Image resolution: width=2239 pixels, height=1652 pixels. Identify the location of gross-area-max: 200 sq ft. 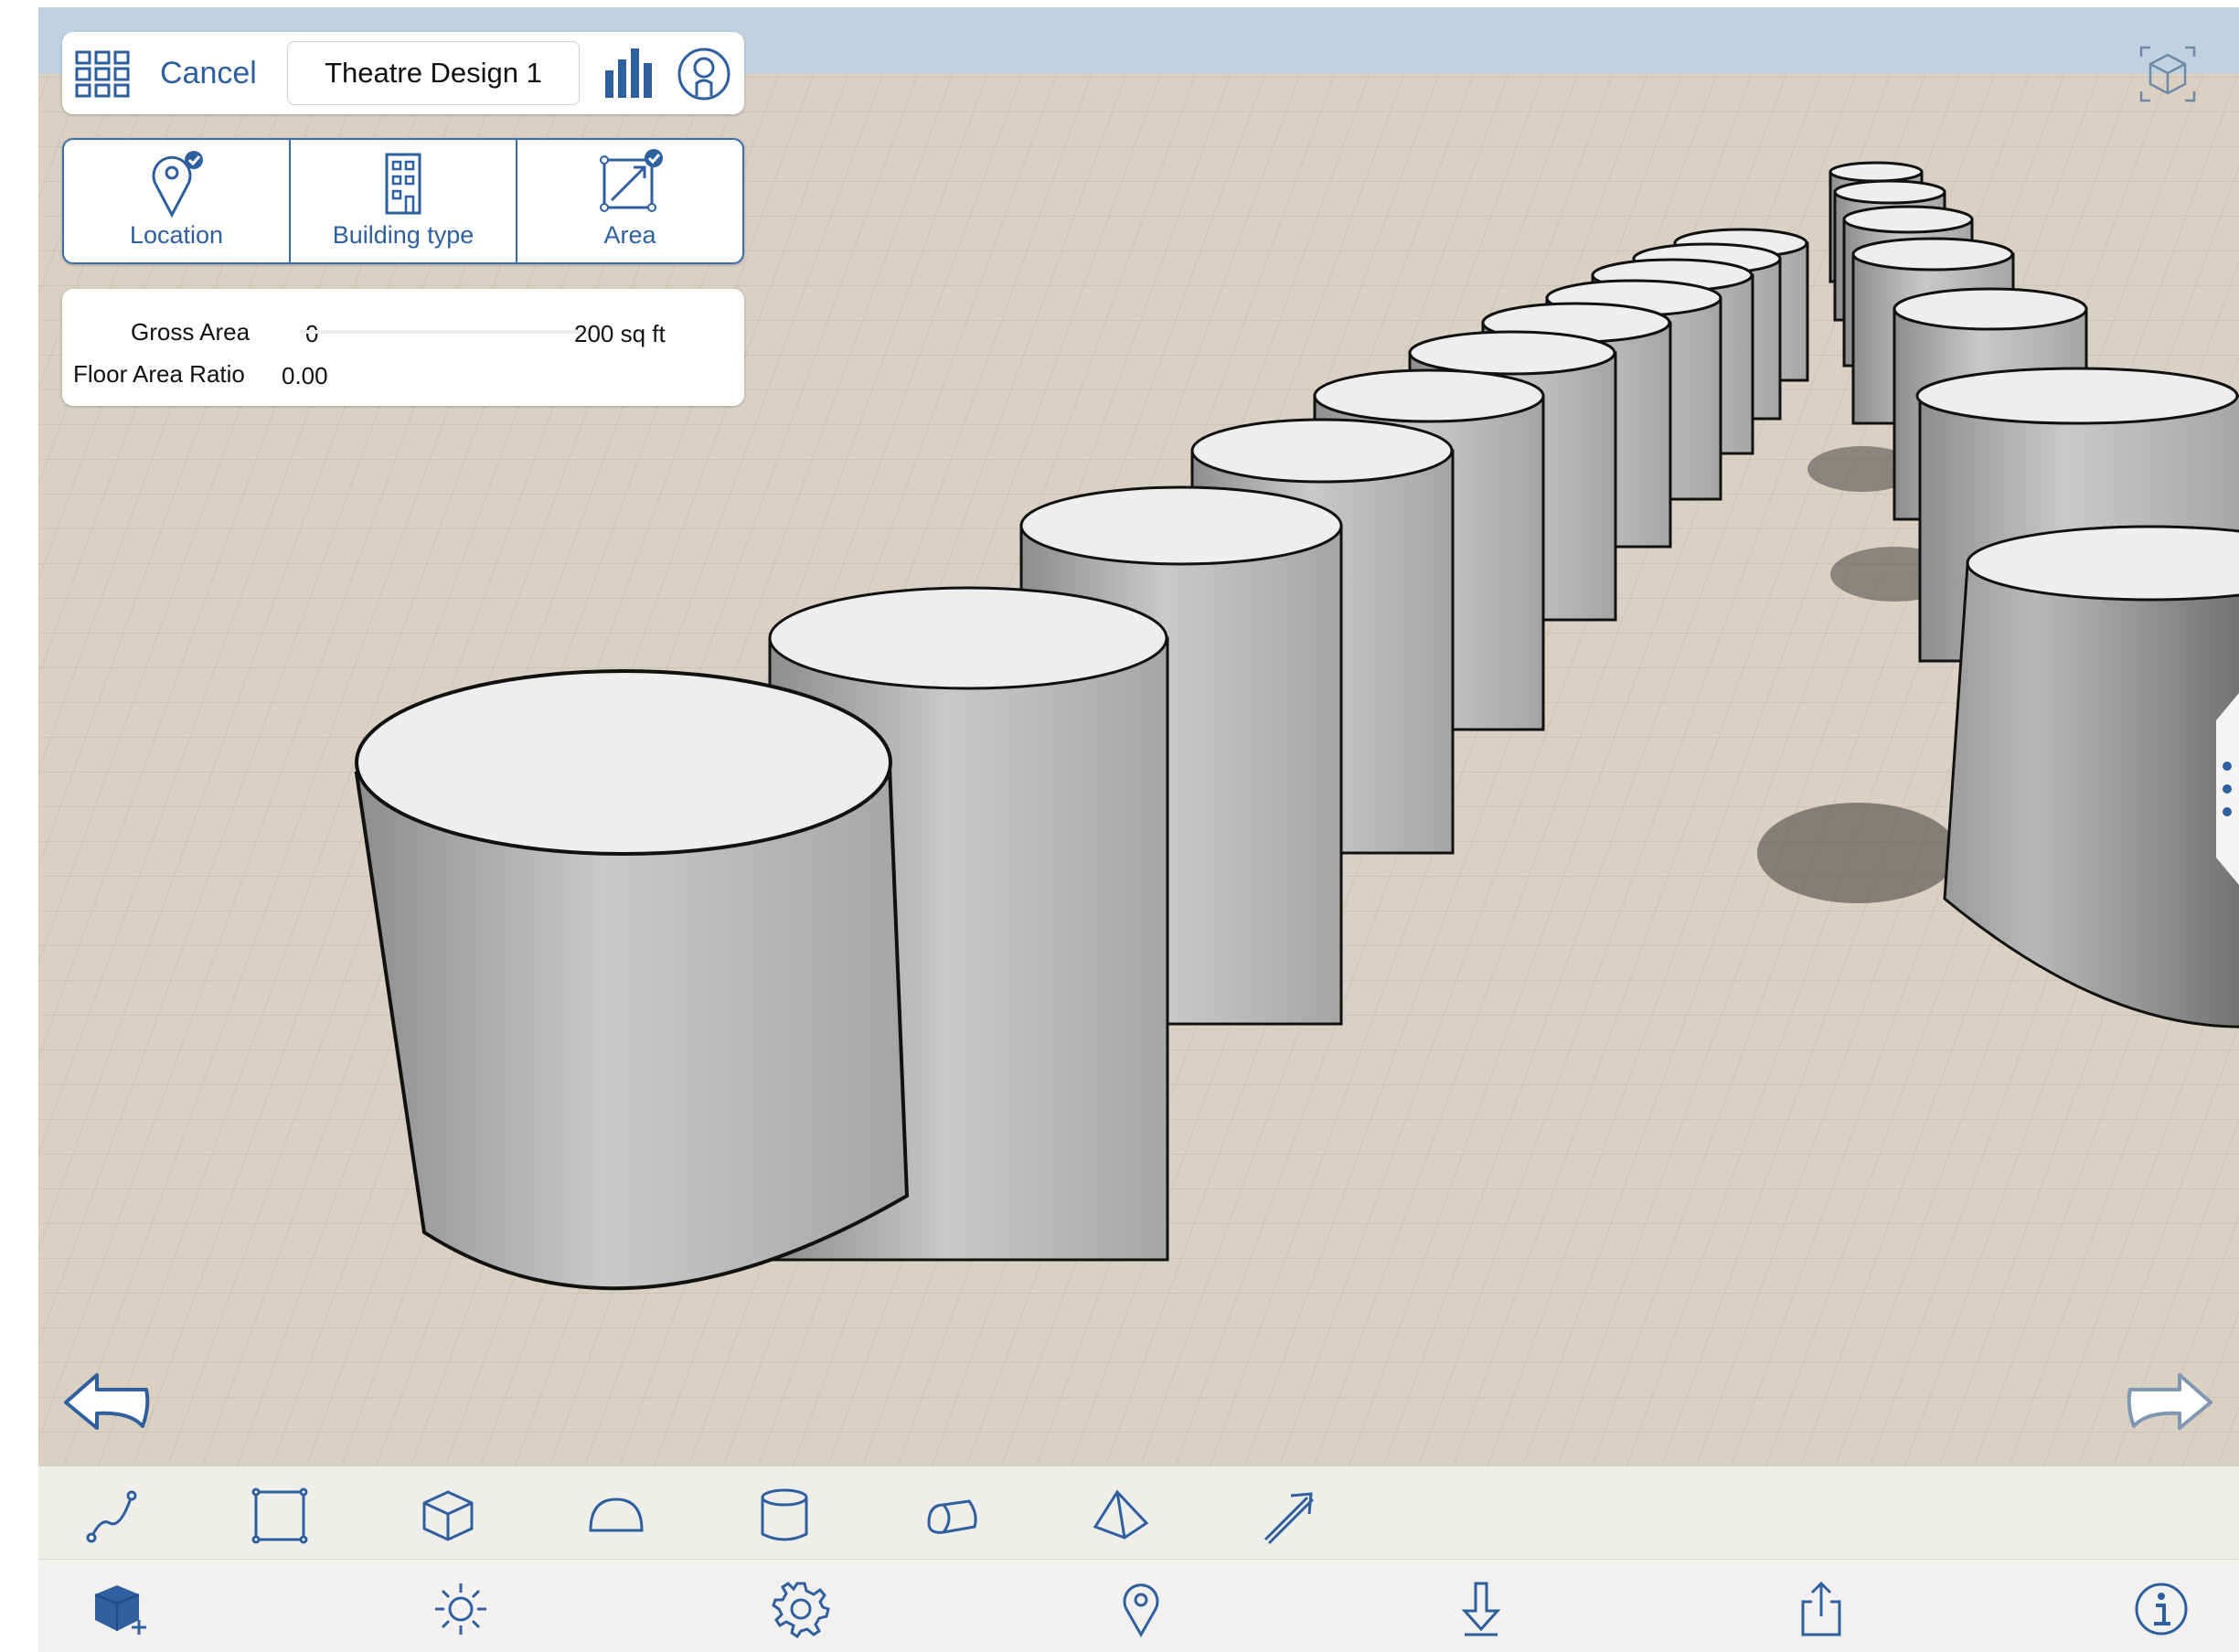
(620, 333).